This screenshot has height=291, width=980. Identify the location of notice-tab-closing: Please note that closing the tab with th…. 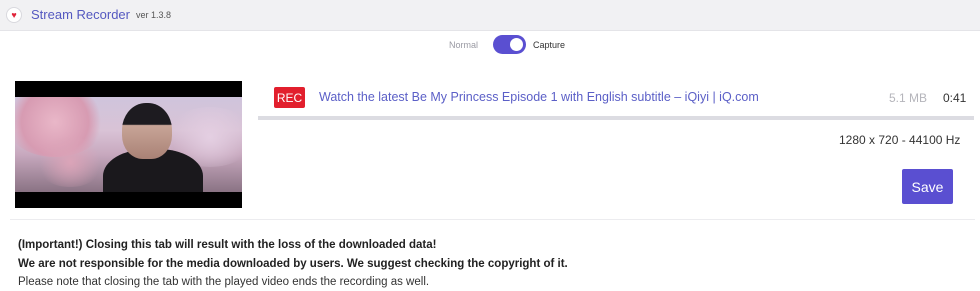
(224, 282).